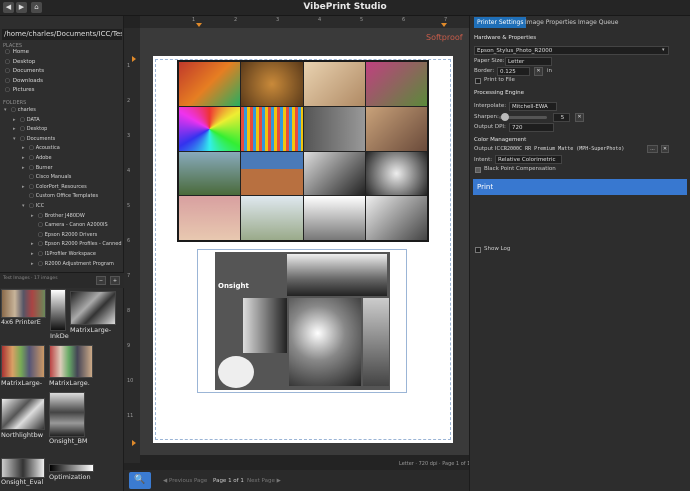 The width and height of the screenshot is (690, 491). What do you see at coordinates (79, 263) in the screenshot?
I see `folder-label: R2000 Adjustment Program` at bounding box center [79, 263].